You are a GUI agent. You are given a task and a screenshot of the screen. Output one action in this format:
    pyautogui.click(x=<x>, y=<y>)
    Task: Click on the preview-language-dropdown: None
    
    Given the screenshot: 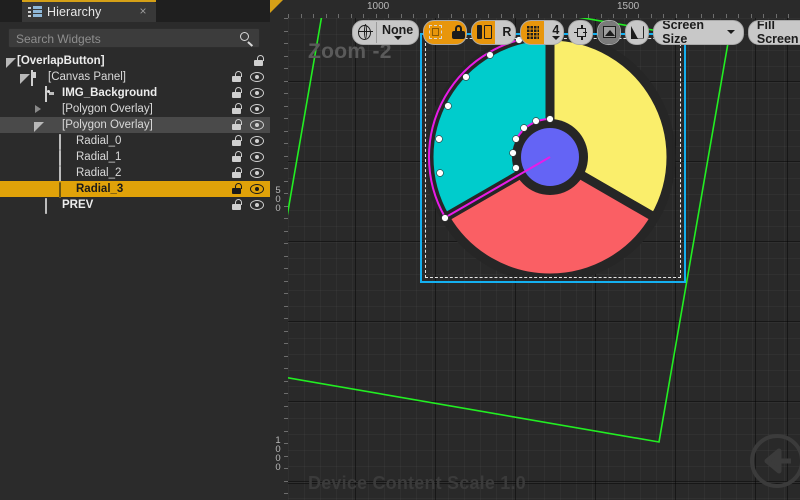 What is the action you would take?
    pyautogui.click(x=398, y=32)
    